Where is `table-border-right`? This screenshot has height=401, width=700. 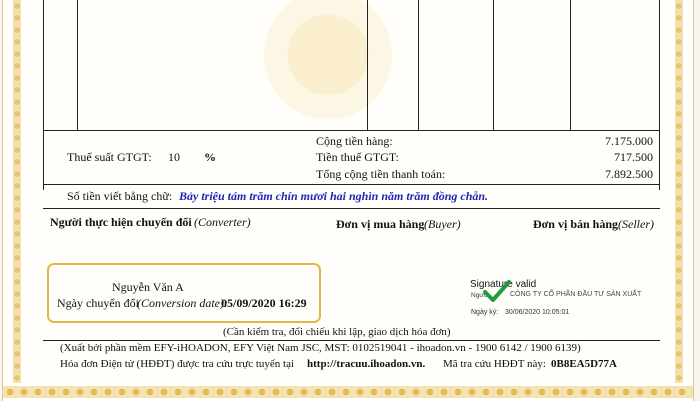 table-border-right is located at coordinates (659, 95).